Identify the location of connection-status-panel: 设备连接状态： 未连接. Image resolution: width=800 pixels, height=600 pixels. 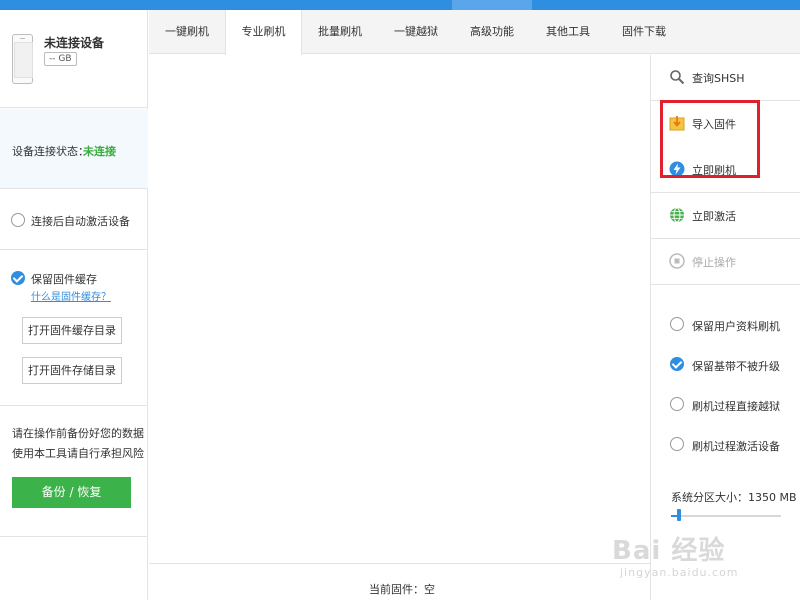
(74, 149).